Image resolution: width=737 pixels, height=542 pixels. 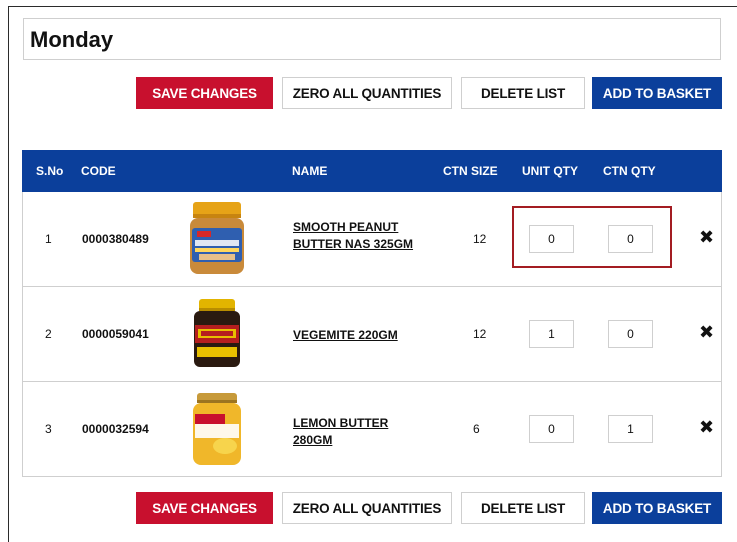 What do you see at coordinates (48, 239) in the screenshot?
I see `row-sno: 1` at bounding box center [48, 239].